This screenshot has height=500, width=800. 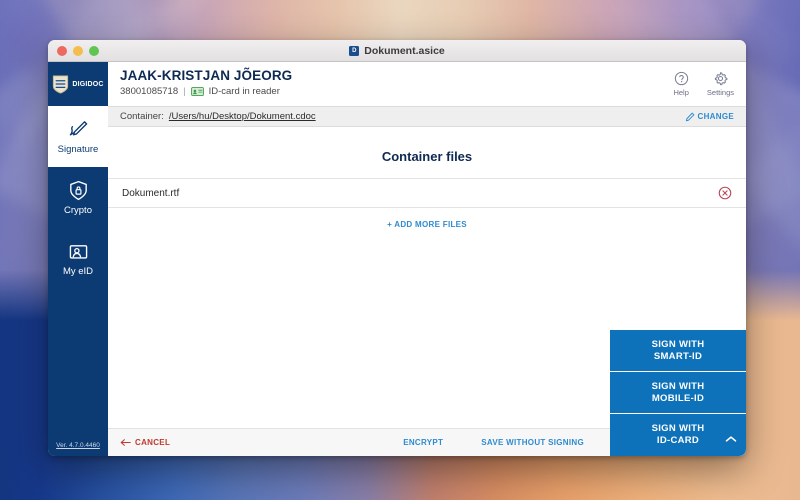 I want to click on shield-lock-icon, so click(x=78, y=190).